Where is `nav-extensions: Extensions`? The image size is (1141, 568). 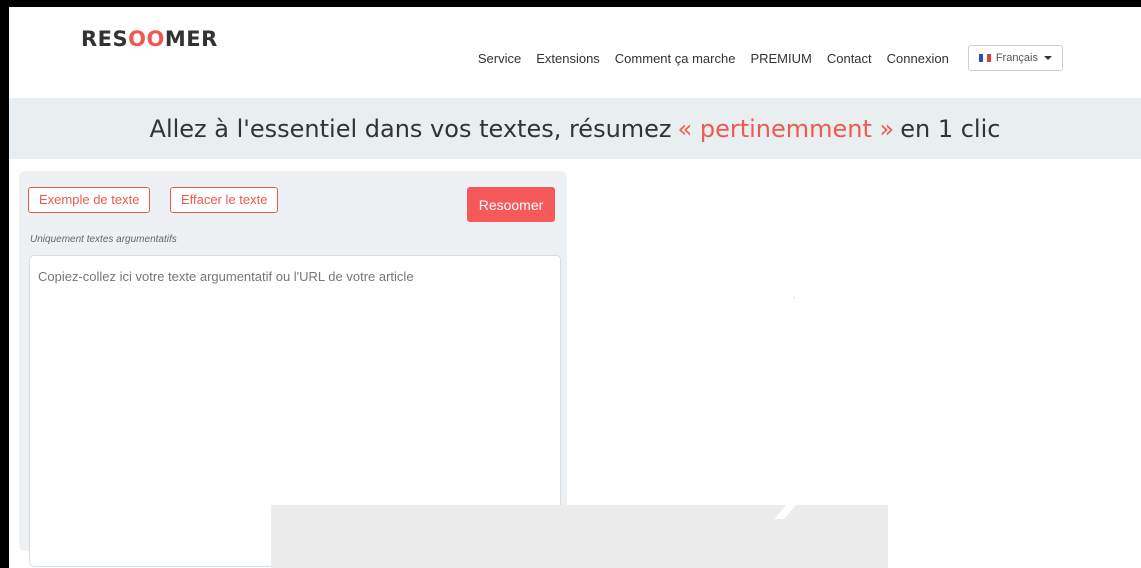
nav-extensions: Extensions is located at coordinates (568, 58).